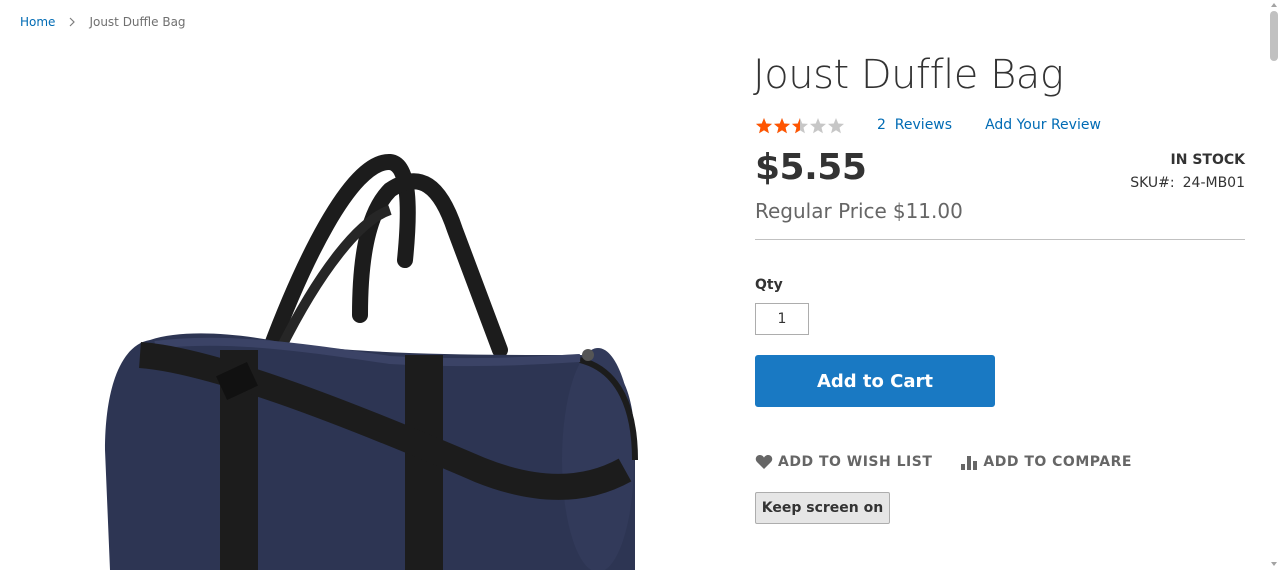 Image resolution: width=1280 pixels, height=570 pixels. I want to click on regular-price: Regular Price $11.00, so click(859, 211).